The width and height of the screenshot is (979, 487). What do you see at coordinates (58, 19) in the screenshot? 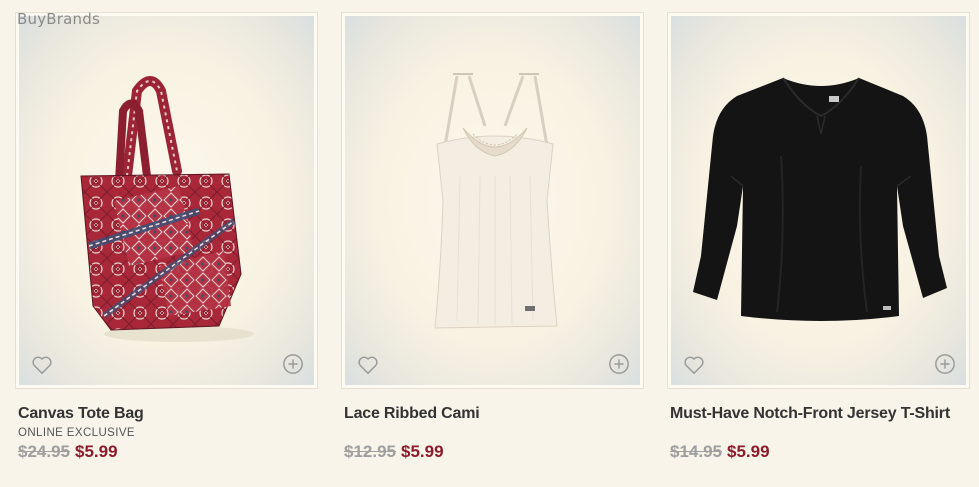
I see `brand-watermark: BuyBrands` at bounding box center [58, 19].